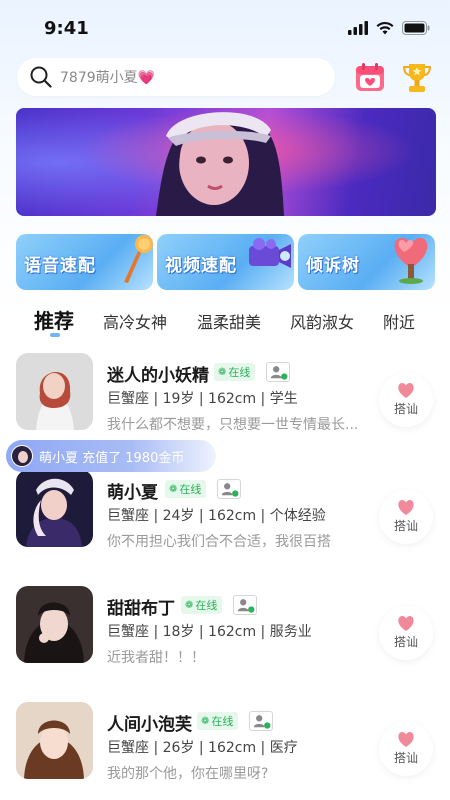 The height and width of the screenshot is (800, 450). I want to click on confide-tree-label: 倾诉树, so click(333, 266).